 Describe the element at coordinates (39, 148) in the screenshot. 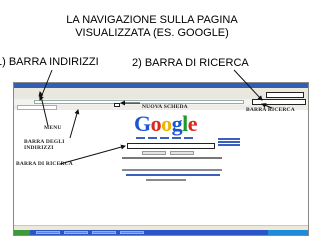

I see `annotation-address-bar-2: INDIRIZZI` at that location.